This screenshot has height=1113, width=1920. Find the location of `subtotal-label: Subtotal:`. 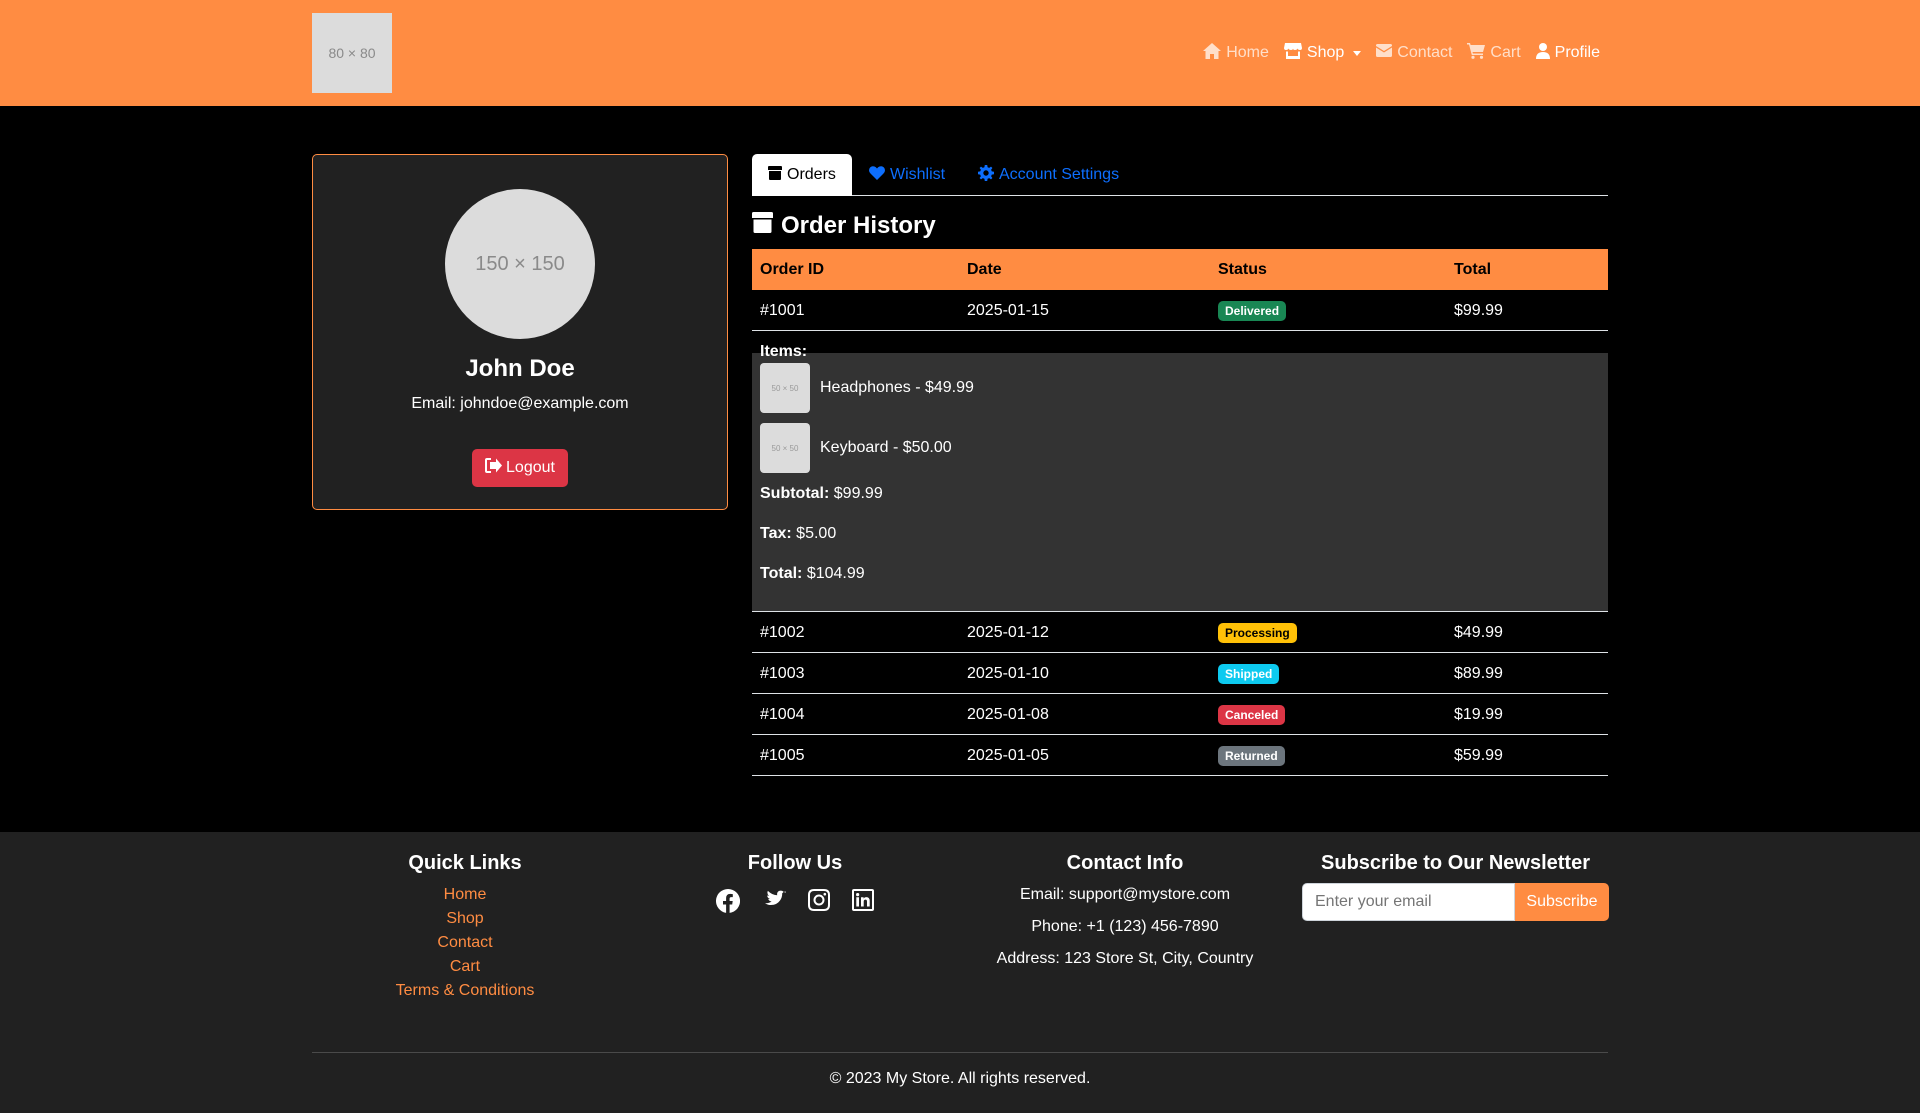

subtotal-label: Subtotal: is located at coordinates (795, 493).